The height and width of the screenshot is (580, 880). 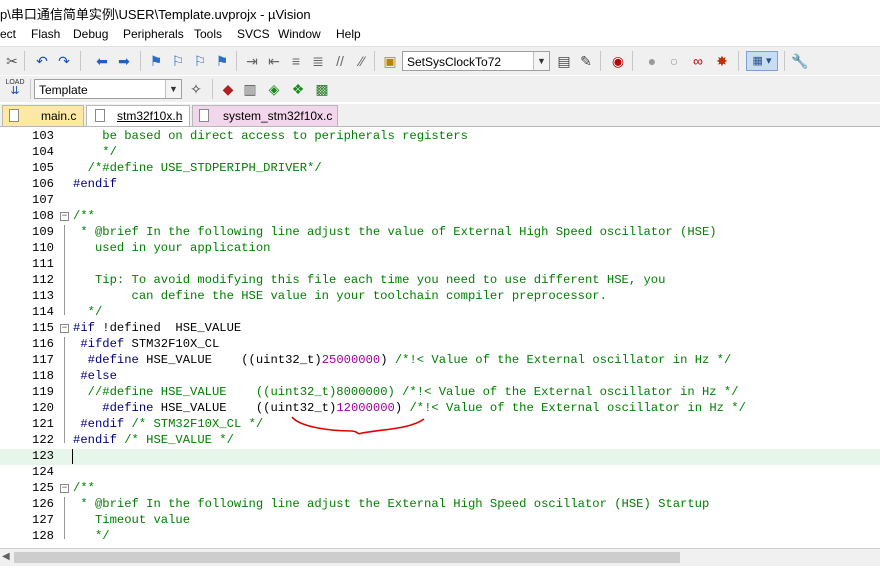 I want to click on unindent-icon: ⇤, so click(x=274, y=61).